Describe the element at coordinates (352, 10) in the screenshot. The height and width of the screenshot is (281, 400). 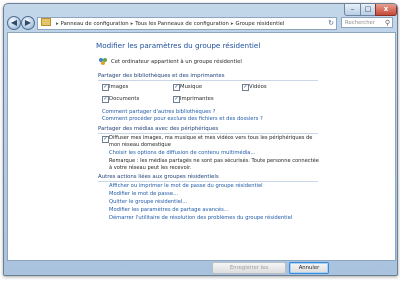
I see `minimize-button: –` at that location.